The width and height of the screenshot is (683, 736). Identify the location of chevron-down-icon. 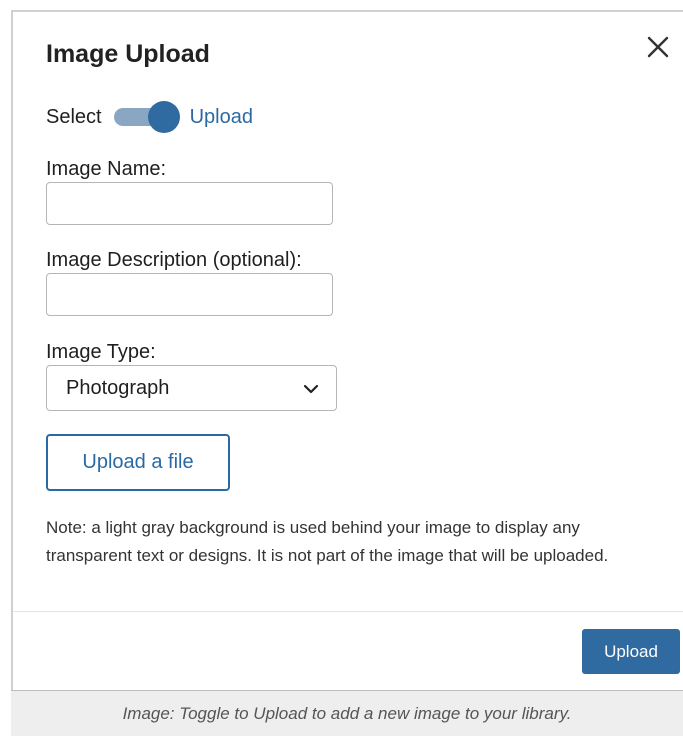
(311, 389).